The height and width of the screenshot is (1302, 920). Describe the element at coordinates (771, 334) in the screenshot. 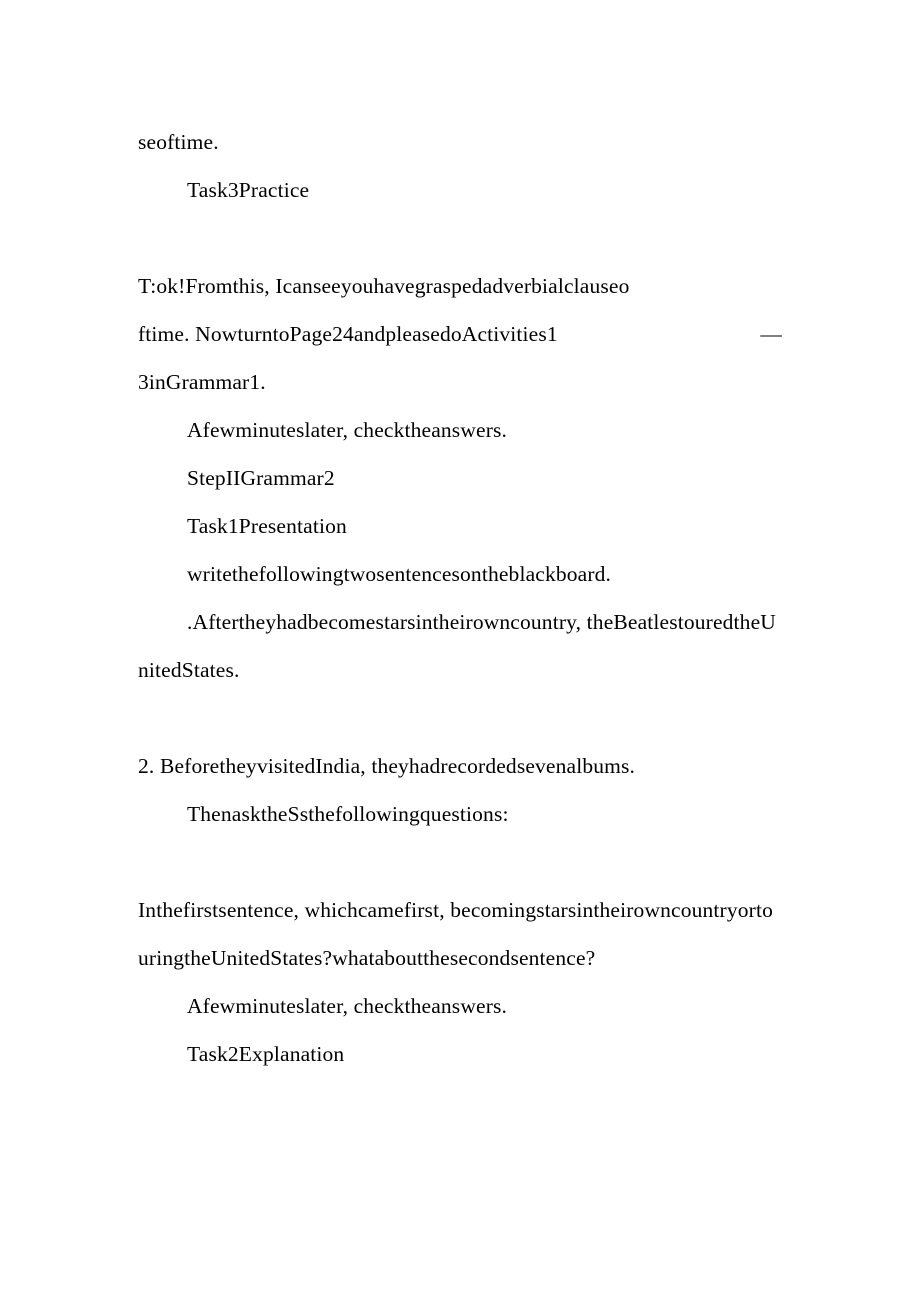

I see `em-dash-glyph: —` at that location.